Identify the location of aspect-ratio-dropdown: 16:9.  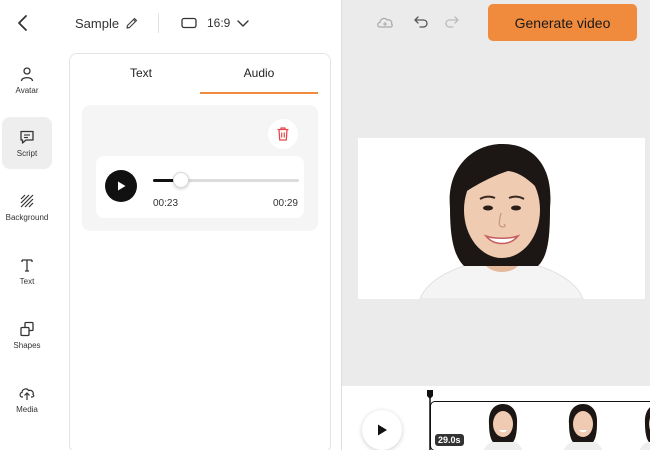
(215, 23).